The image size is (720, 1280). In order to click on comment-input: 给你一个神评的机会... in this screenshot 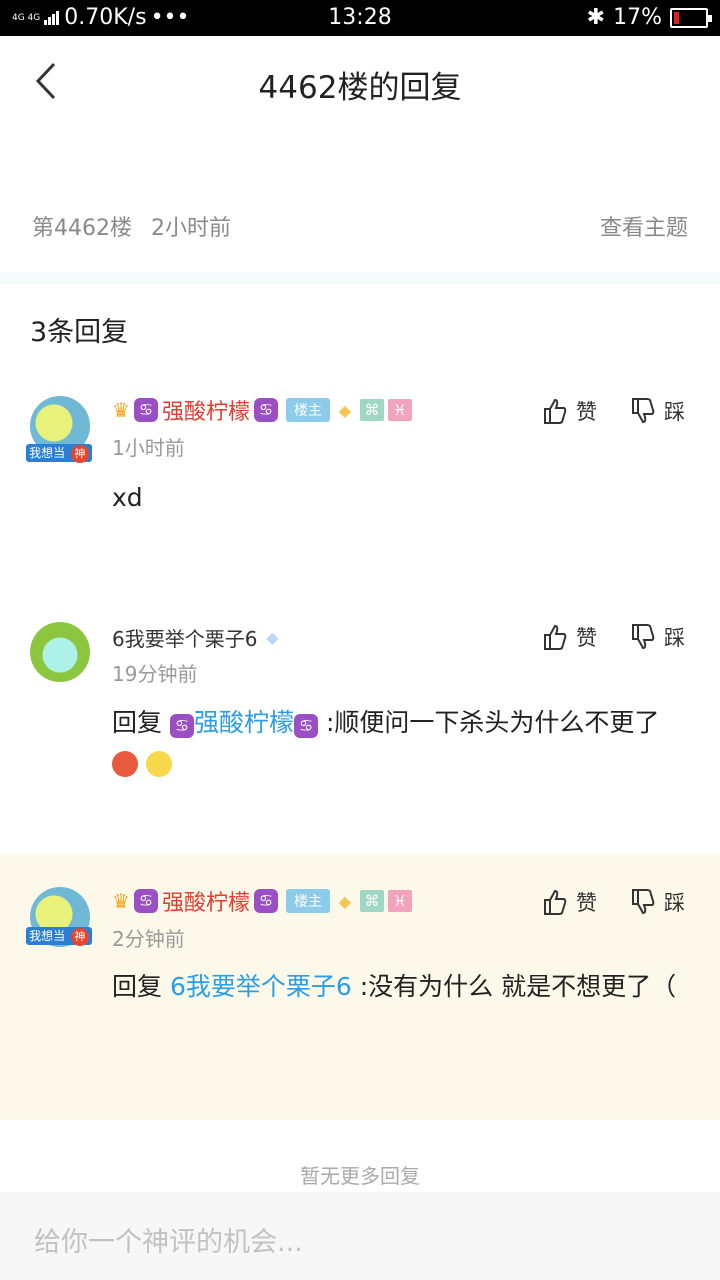, I will do `click(360, 1236)`.